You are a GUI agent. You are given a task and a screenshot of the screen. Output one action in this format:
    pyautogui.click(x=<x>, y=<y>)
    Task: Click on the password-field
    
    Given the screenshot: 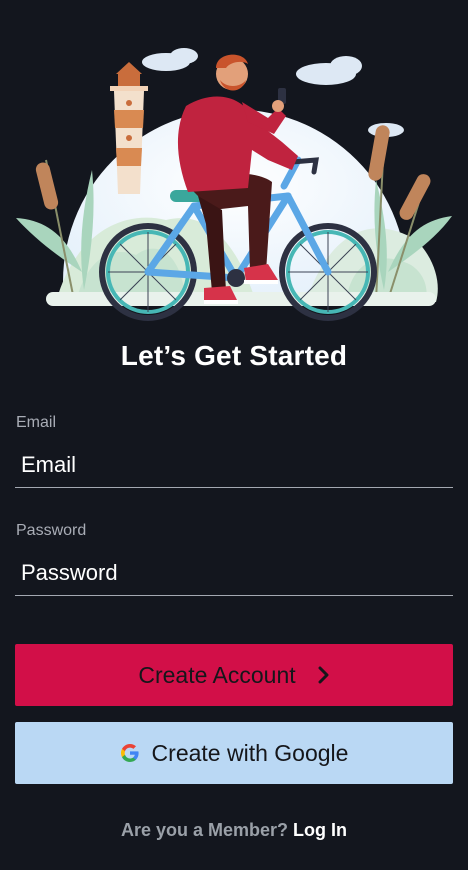 What is the action you would take?
    pyautogui.click(x=234, y=573)
    